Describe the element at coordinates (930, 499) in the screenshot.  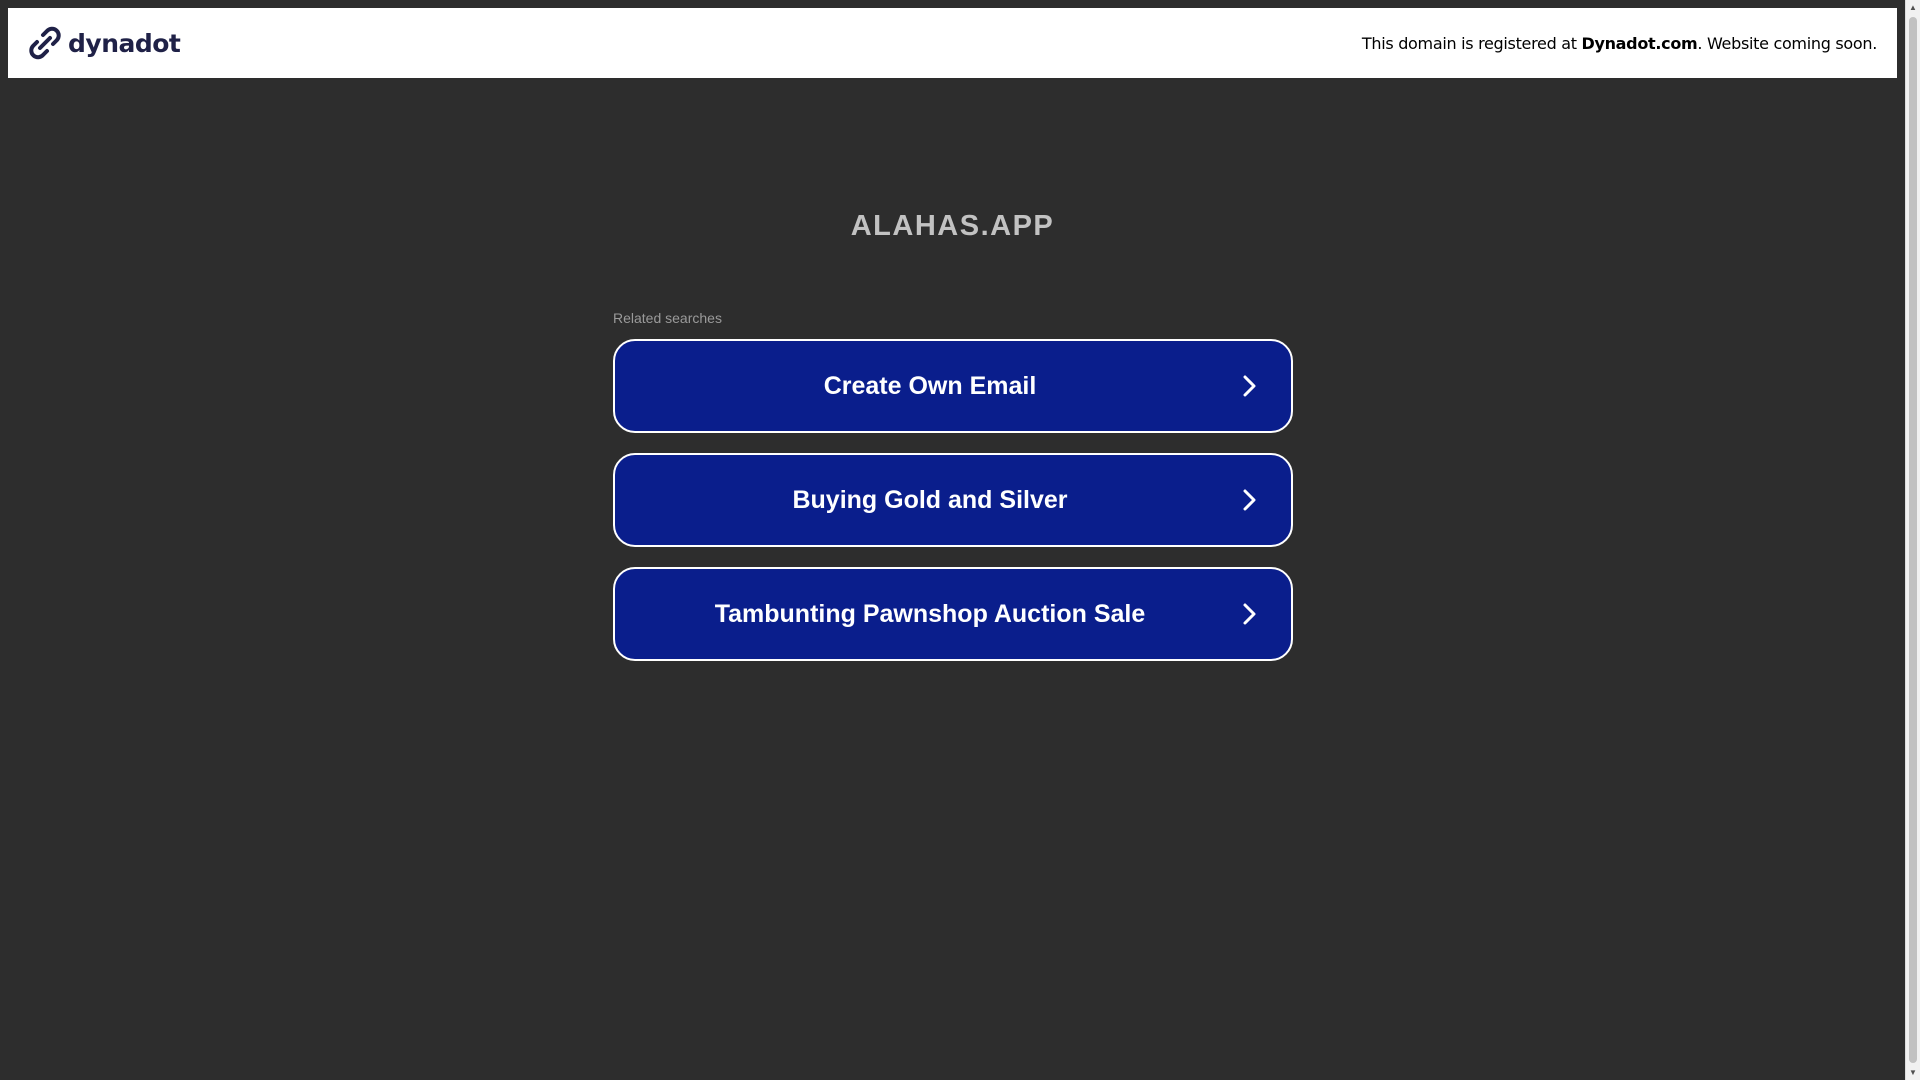
I see `related-search-label: Buying Gold and Silver` at that location.